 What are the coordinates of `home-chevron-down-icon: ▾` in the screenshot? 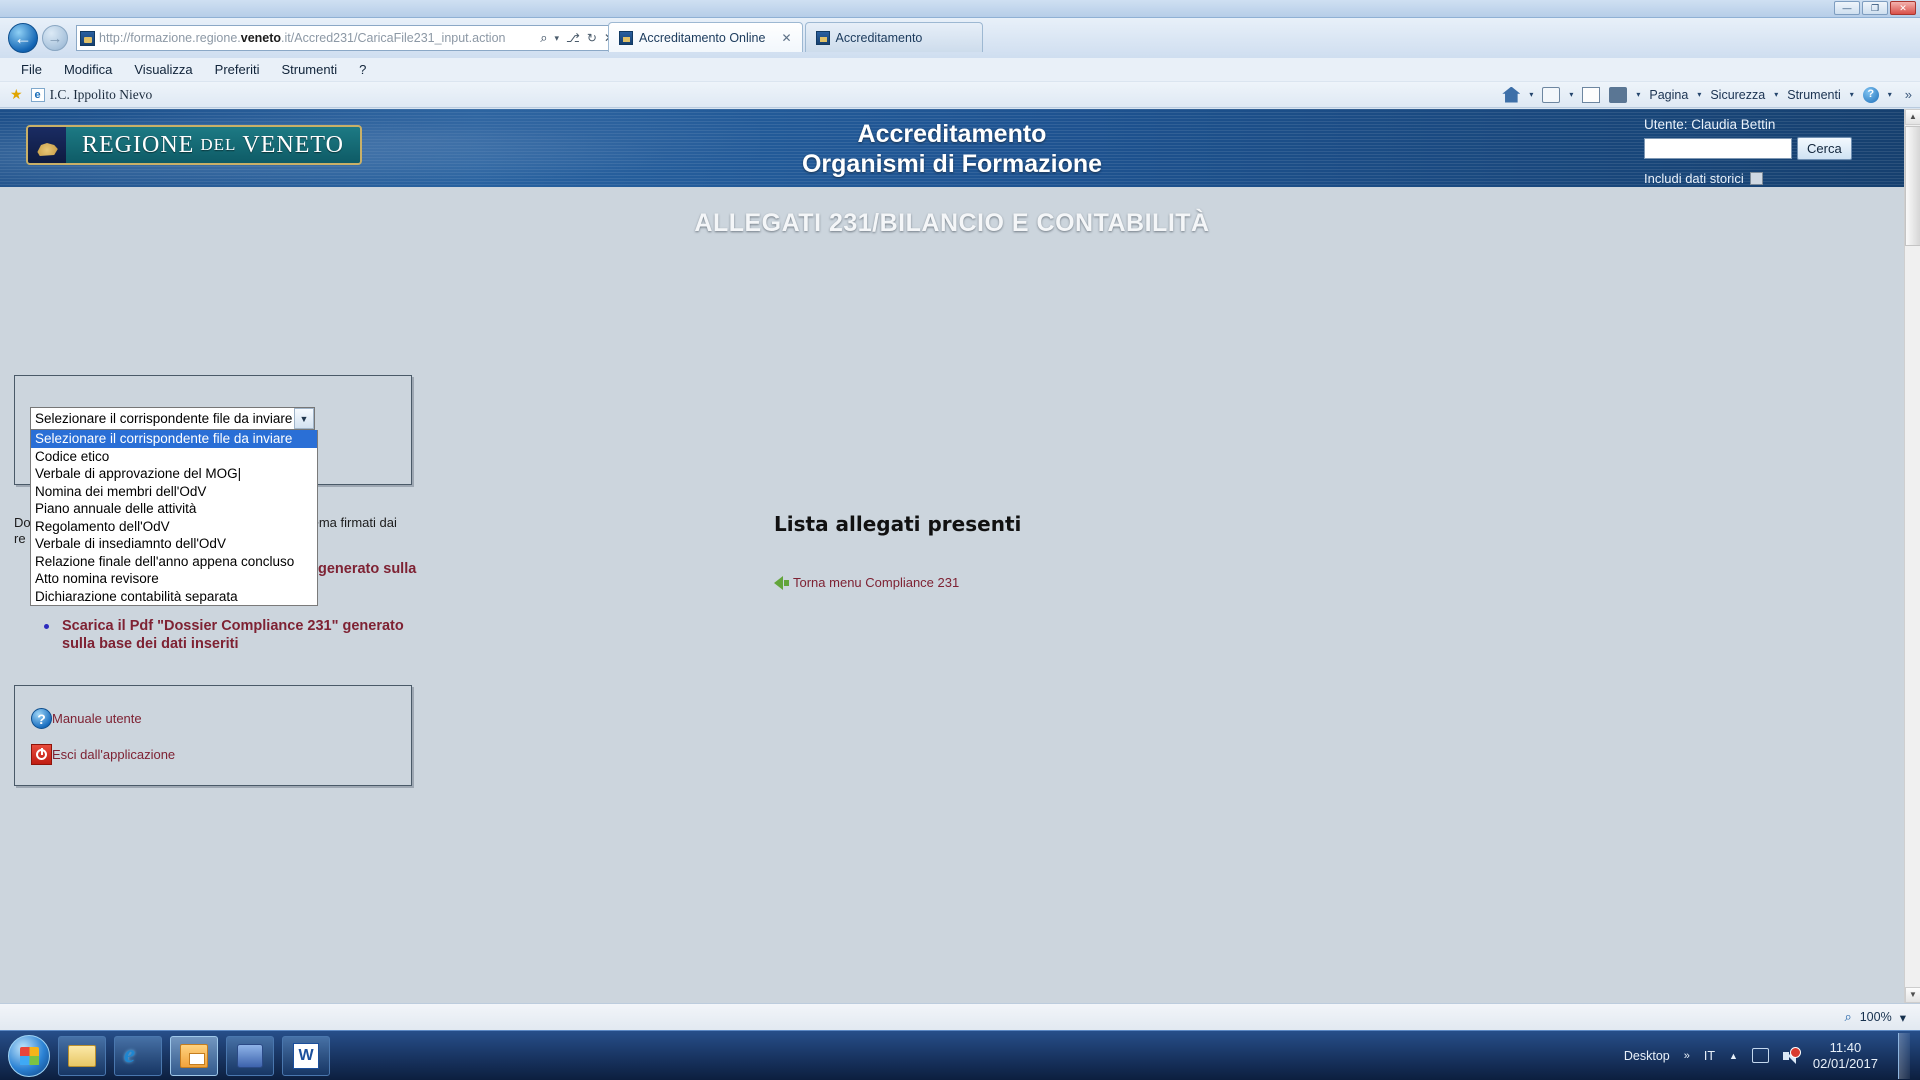 It's located at (1531, 94).